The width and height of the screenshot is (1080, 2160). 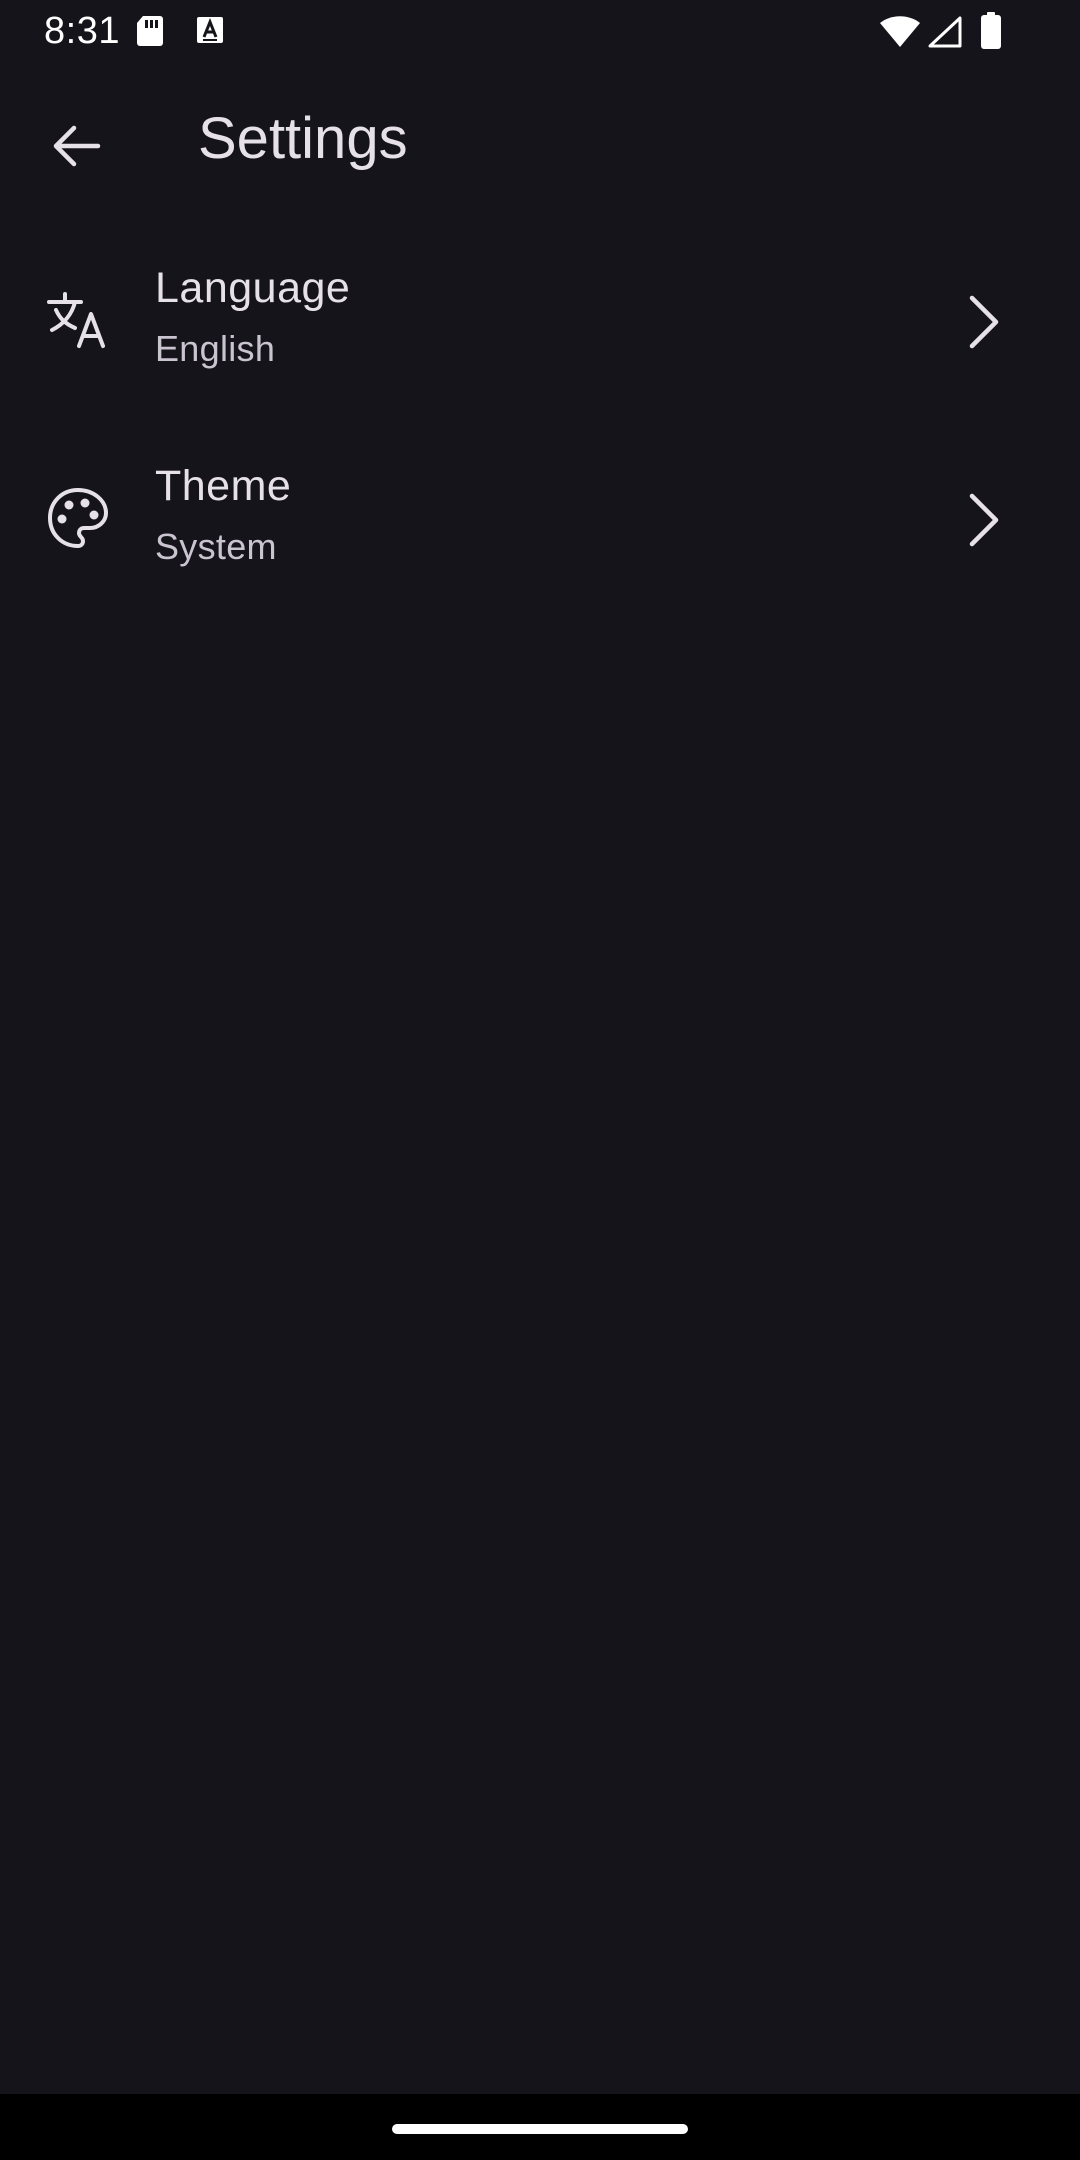 What do you see at coordinates (216, 546) in the screenshot?
I see `theme-value: System` at bounding box center [216, 546].